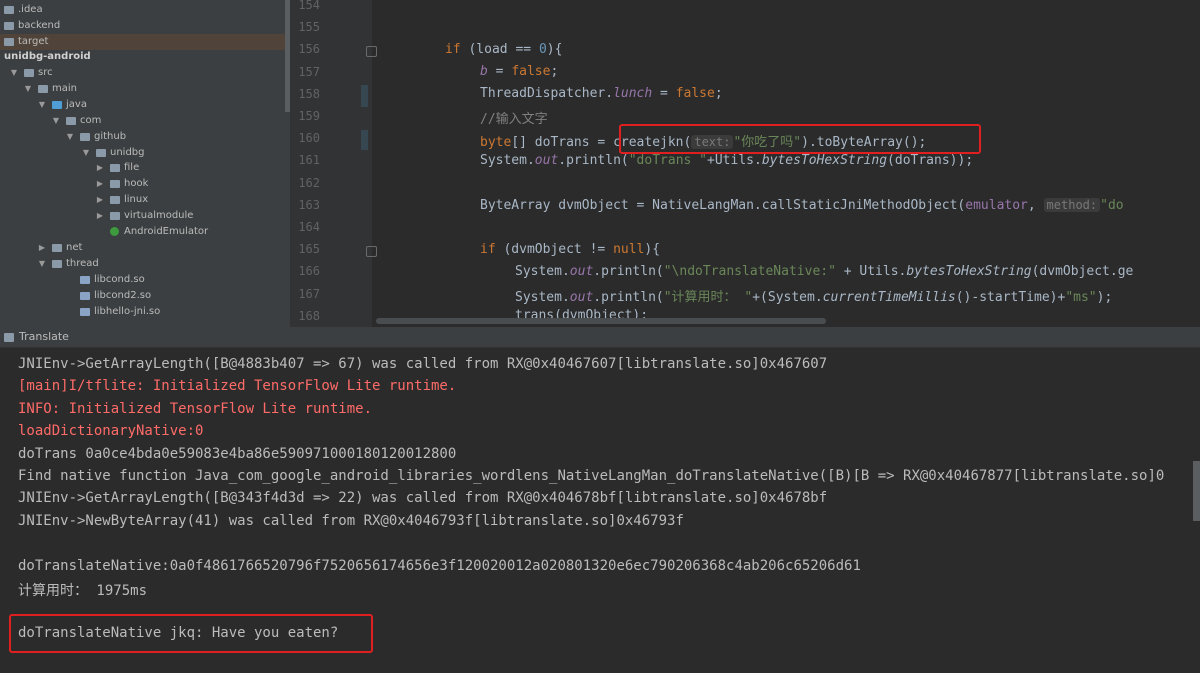 Image resolution: width=1200 pixels, height=673 pixels. I want to click on tree-item-libcond2-so: libcond2.so, so click(145, 296).